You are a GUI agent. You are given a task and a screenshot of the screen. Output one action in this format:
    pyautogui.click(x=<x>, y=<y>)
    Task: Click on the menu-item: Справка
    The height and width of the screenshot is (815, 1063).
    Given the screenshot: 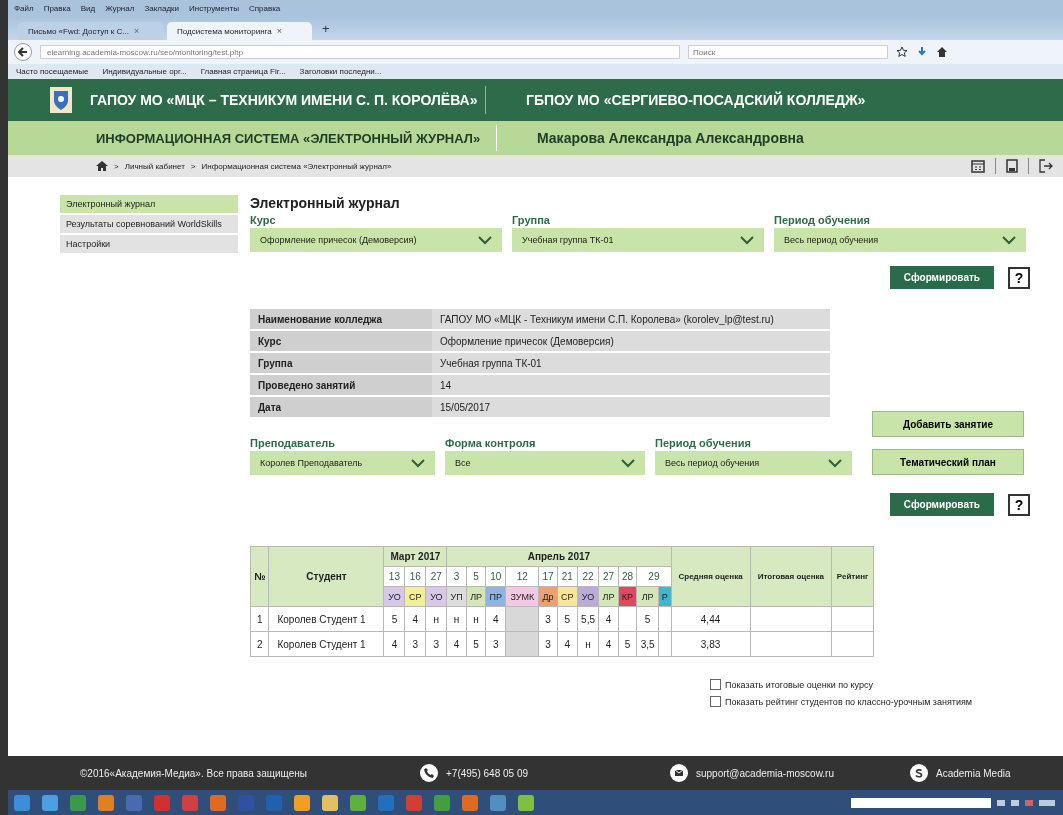 What is the action you would take?
    pyautogui.click(x=264, y=8)
    